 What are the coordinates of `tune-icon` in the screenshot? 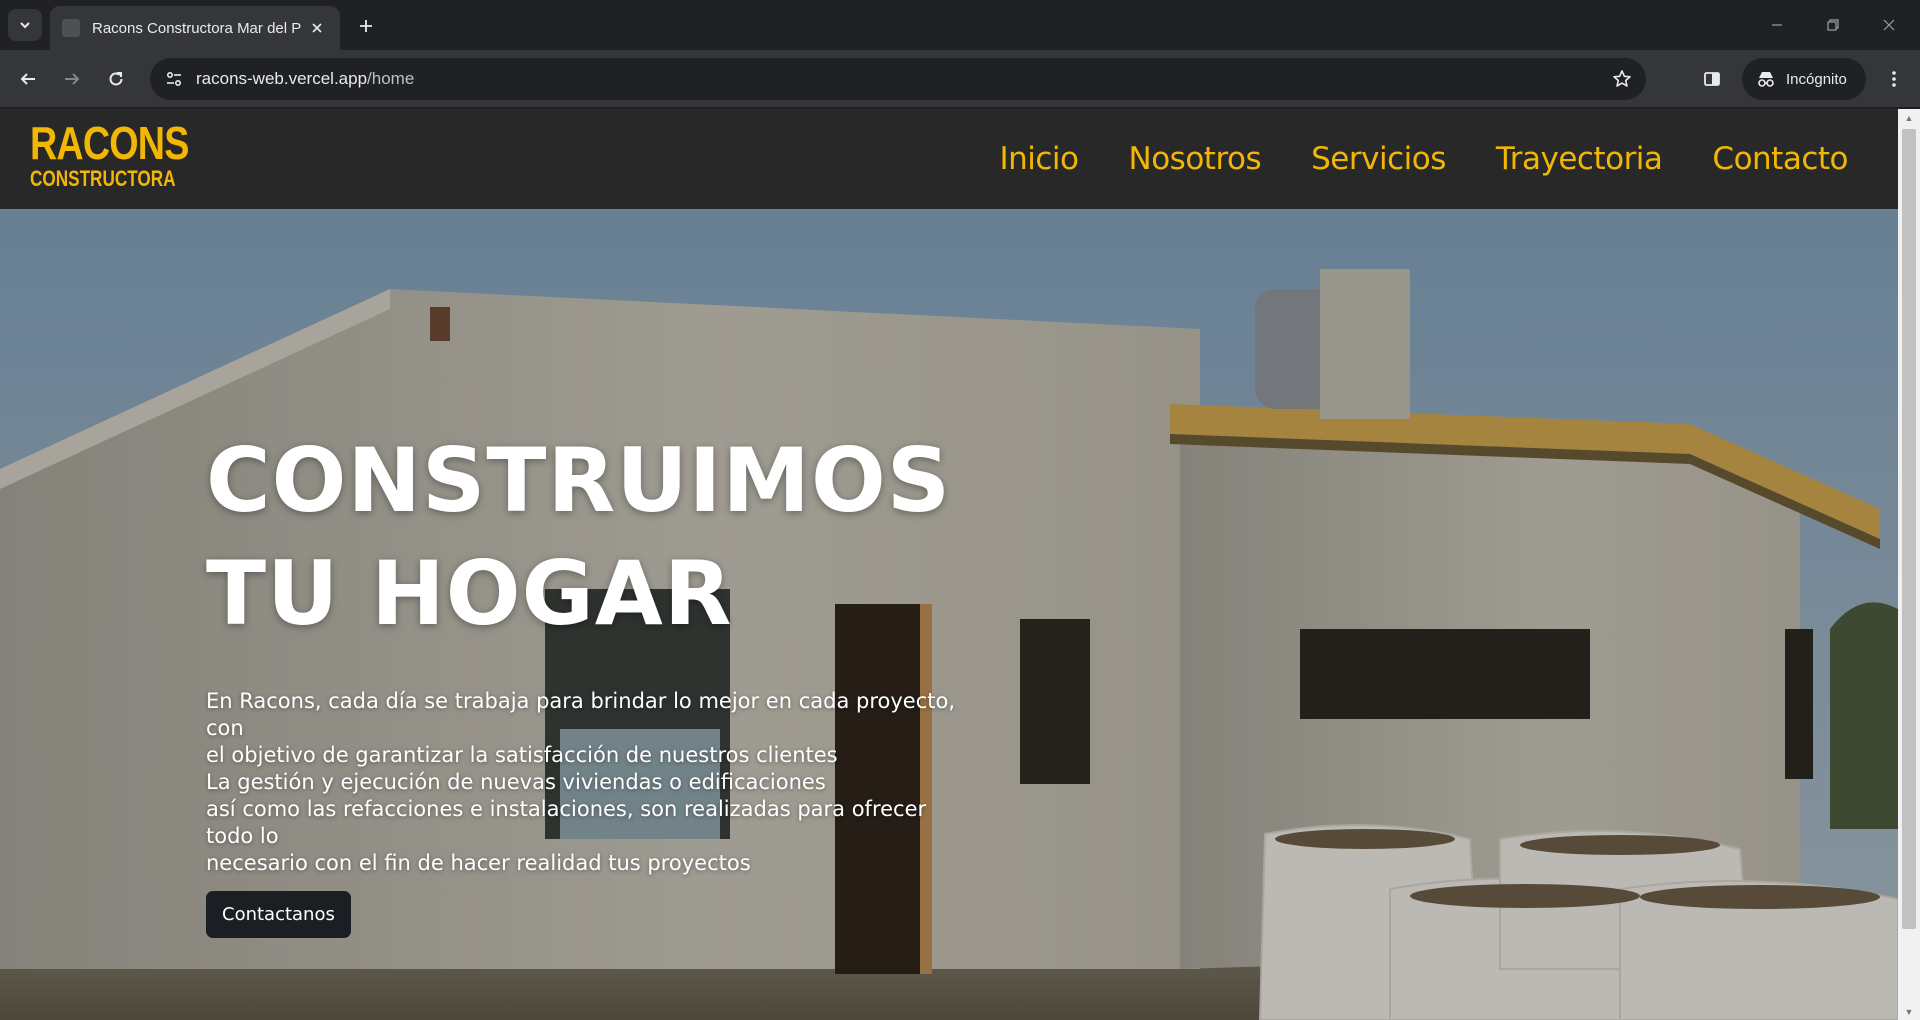 It's located at (174, 79).